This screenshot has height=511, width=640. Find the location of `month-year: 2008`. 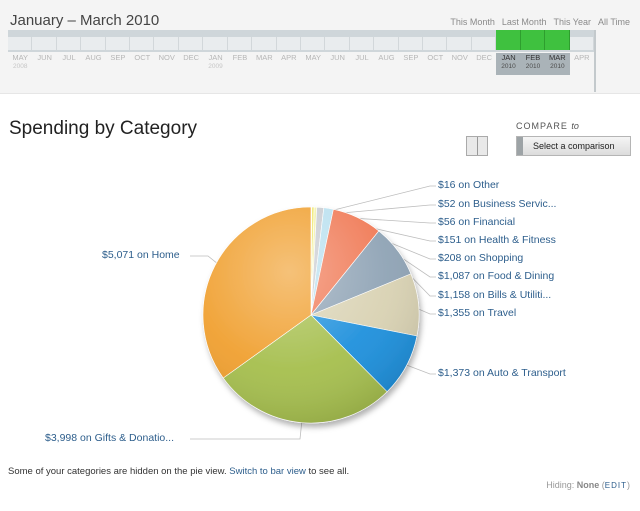

month-year: 2008 is located at coordinates (20, 66).